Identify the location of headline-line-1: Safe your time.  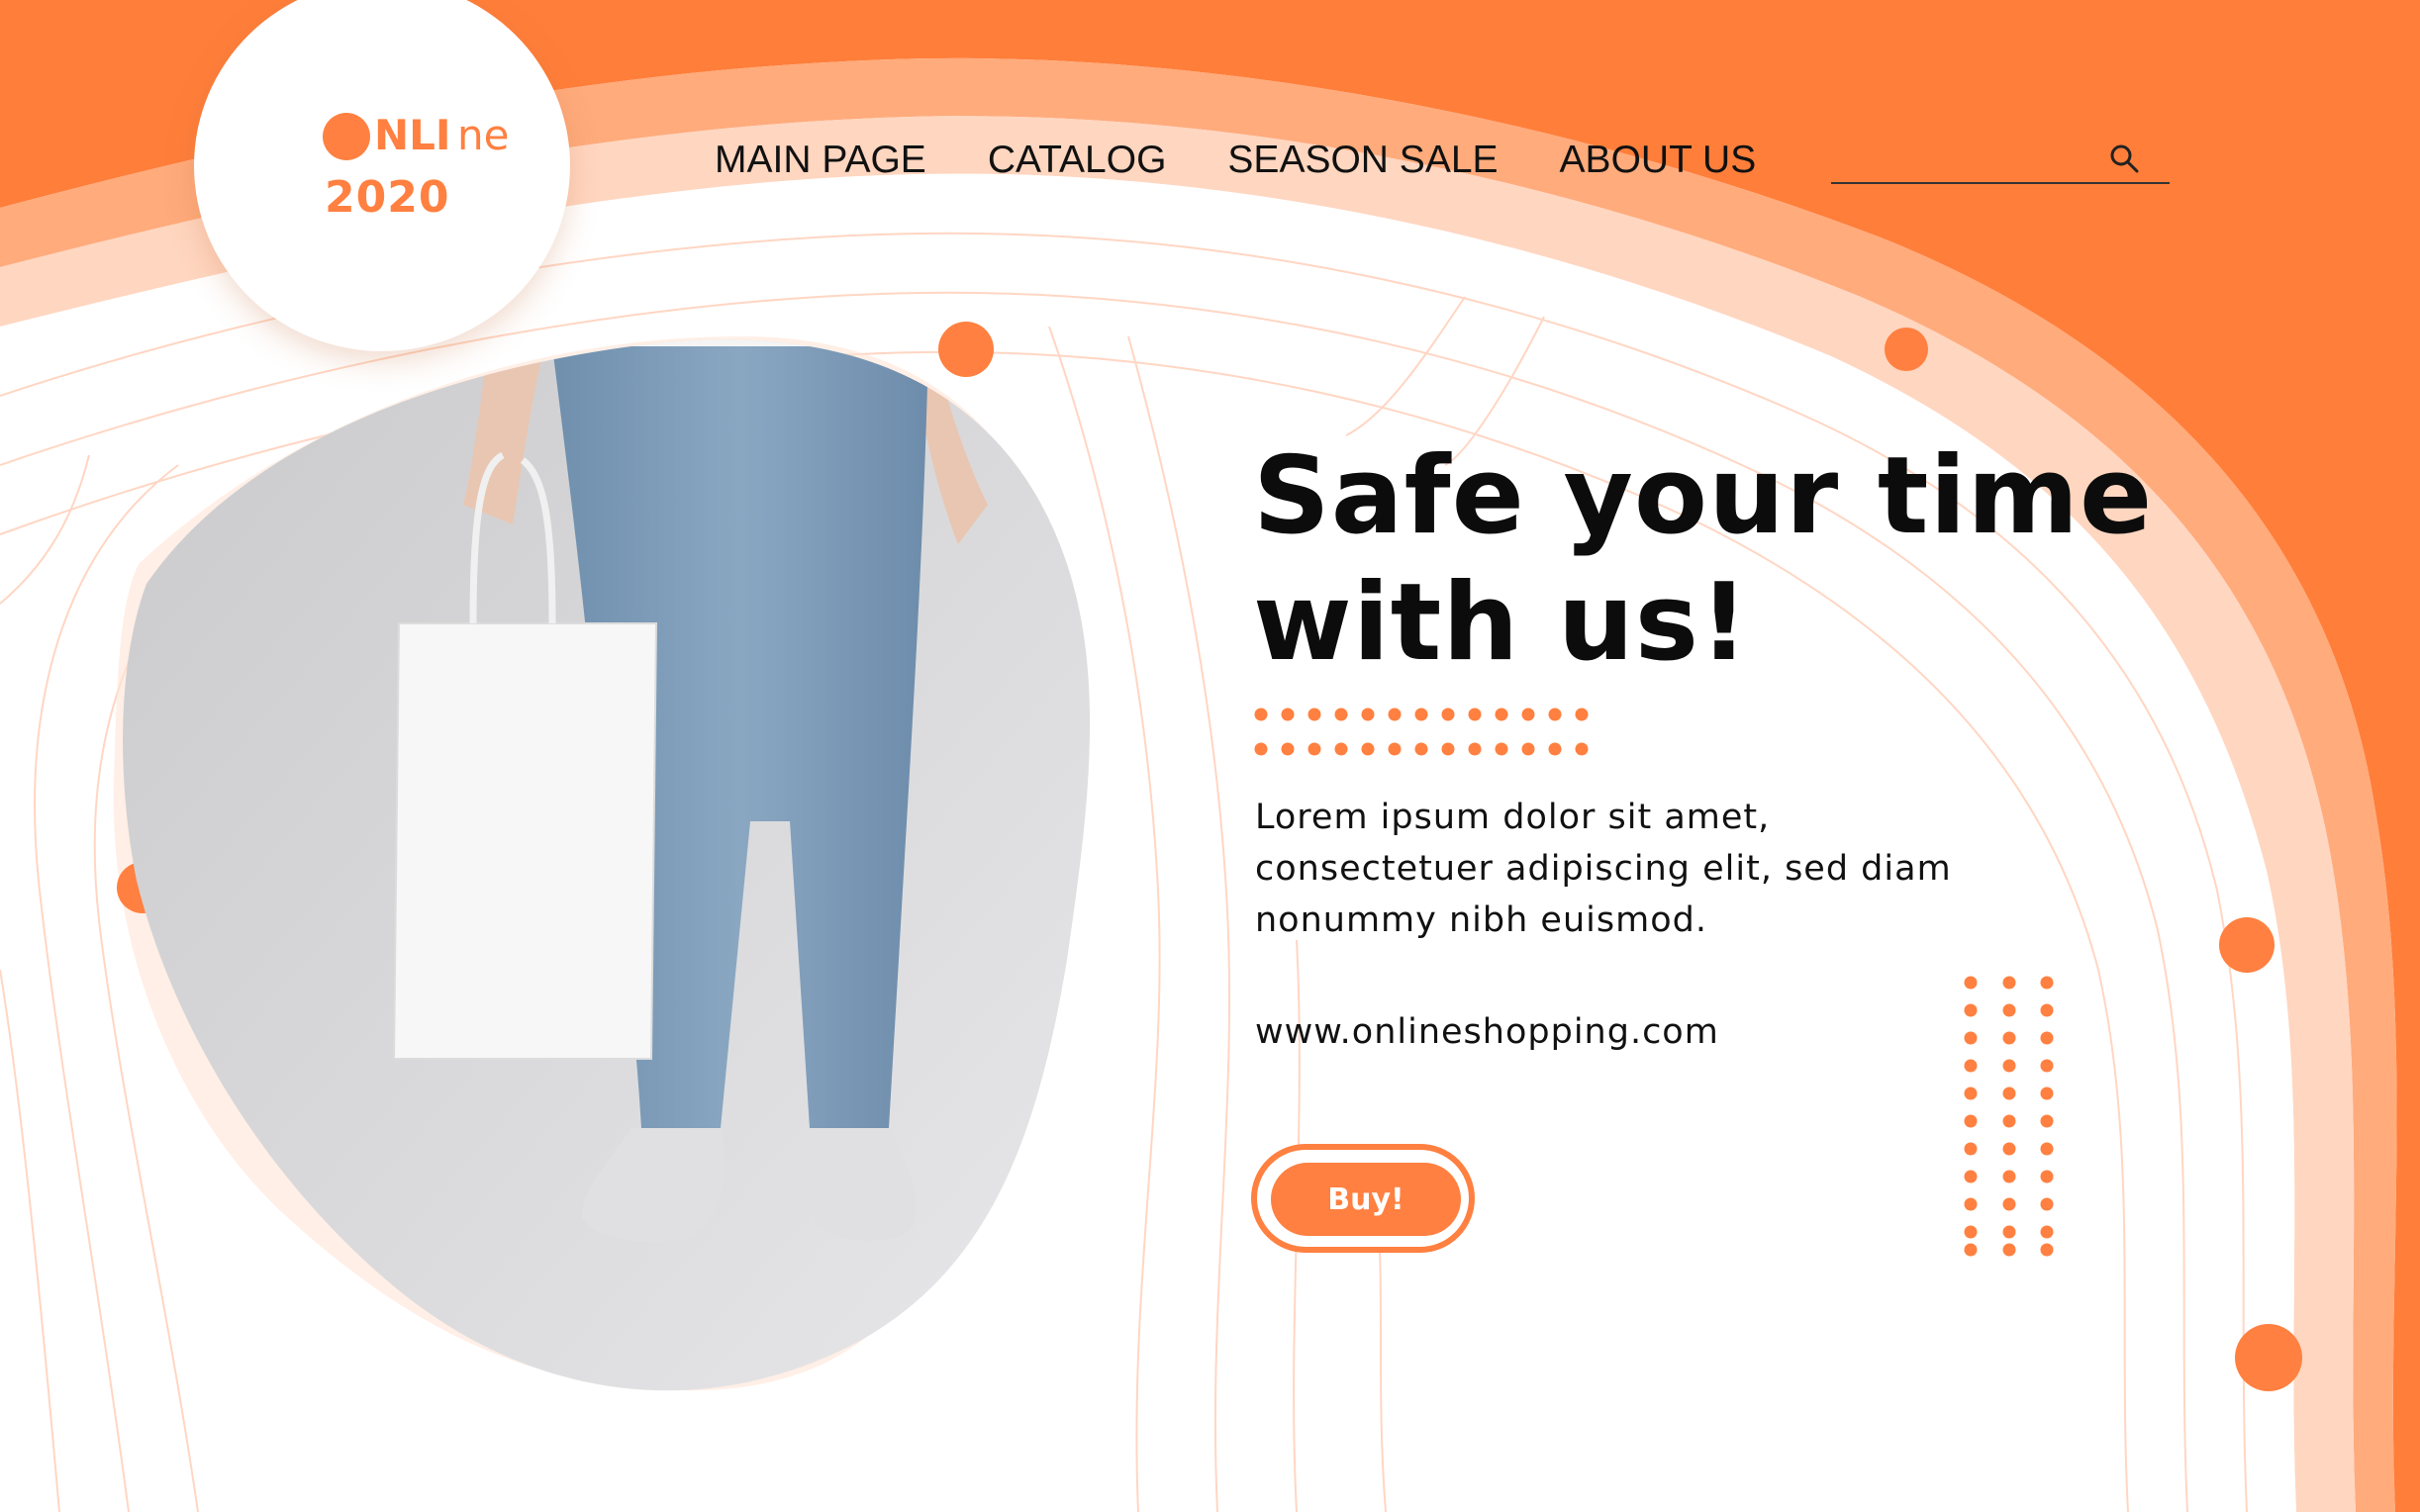
(1703, 496).